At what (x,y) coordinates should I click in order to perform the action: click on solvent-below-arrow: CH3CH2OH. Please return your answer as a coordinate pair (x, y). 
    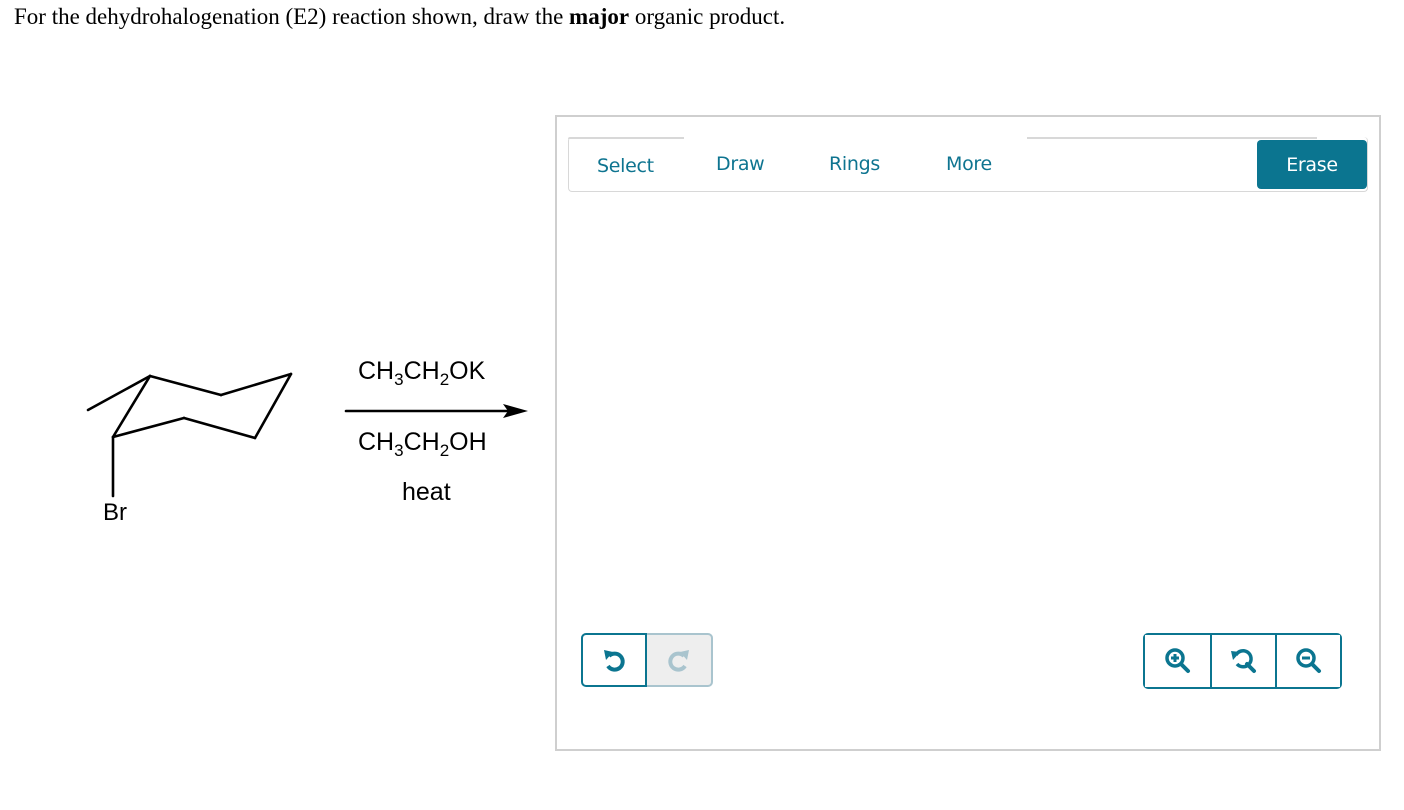
    Looking at the image, I should click on (422, 444).